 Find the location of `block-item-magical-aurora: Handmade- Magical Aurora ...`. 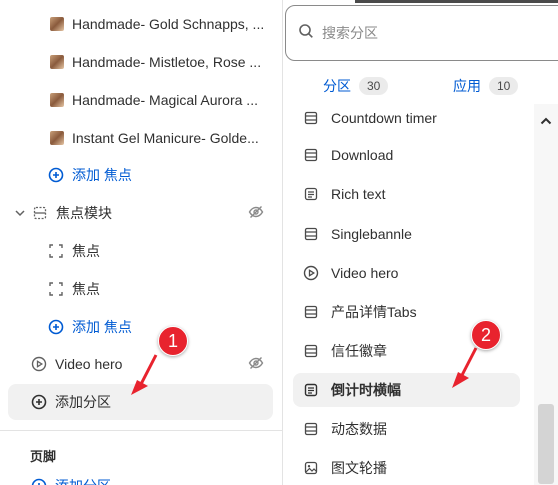

block-item-magical-aurora: Handmade- Magical Aurora ... is located at coordinates (141, 100).